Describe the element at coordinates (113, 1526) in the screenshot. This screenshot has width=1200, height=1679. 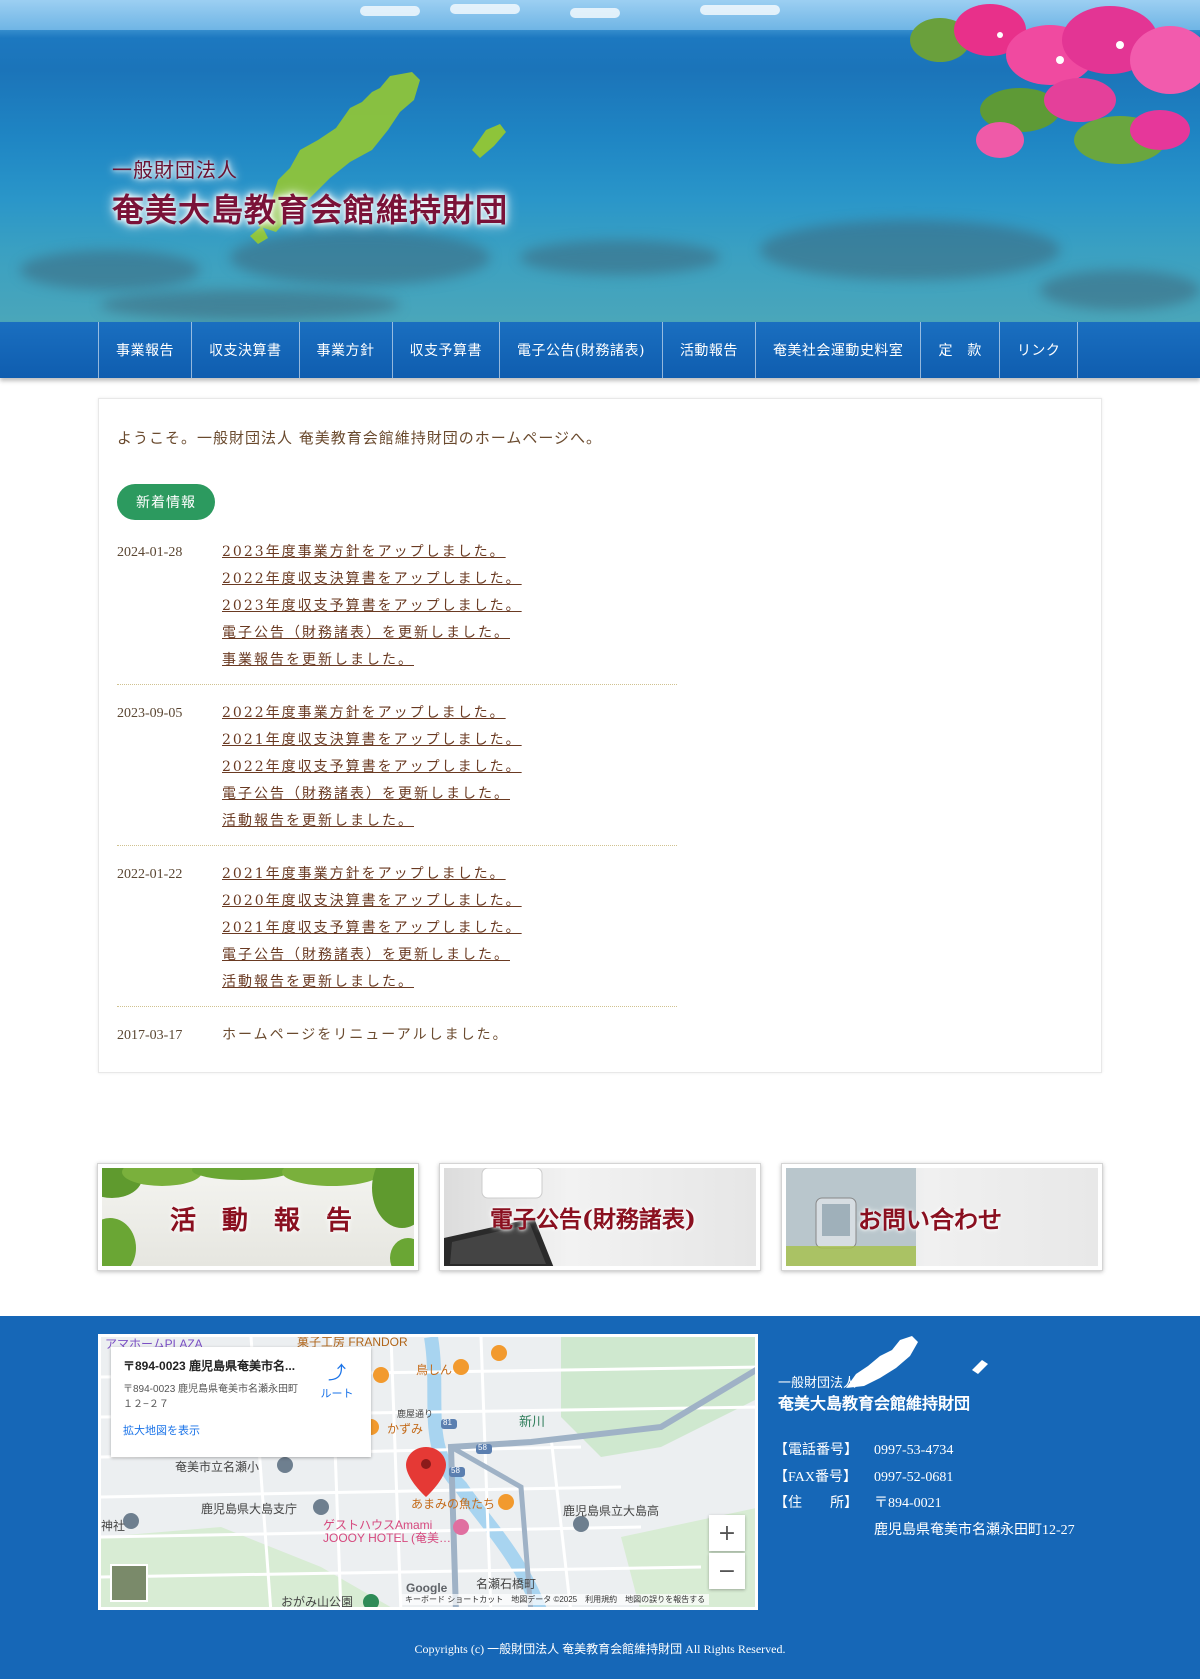
I see `map-label: 神社` at that location.